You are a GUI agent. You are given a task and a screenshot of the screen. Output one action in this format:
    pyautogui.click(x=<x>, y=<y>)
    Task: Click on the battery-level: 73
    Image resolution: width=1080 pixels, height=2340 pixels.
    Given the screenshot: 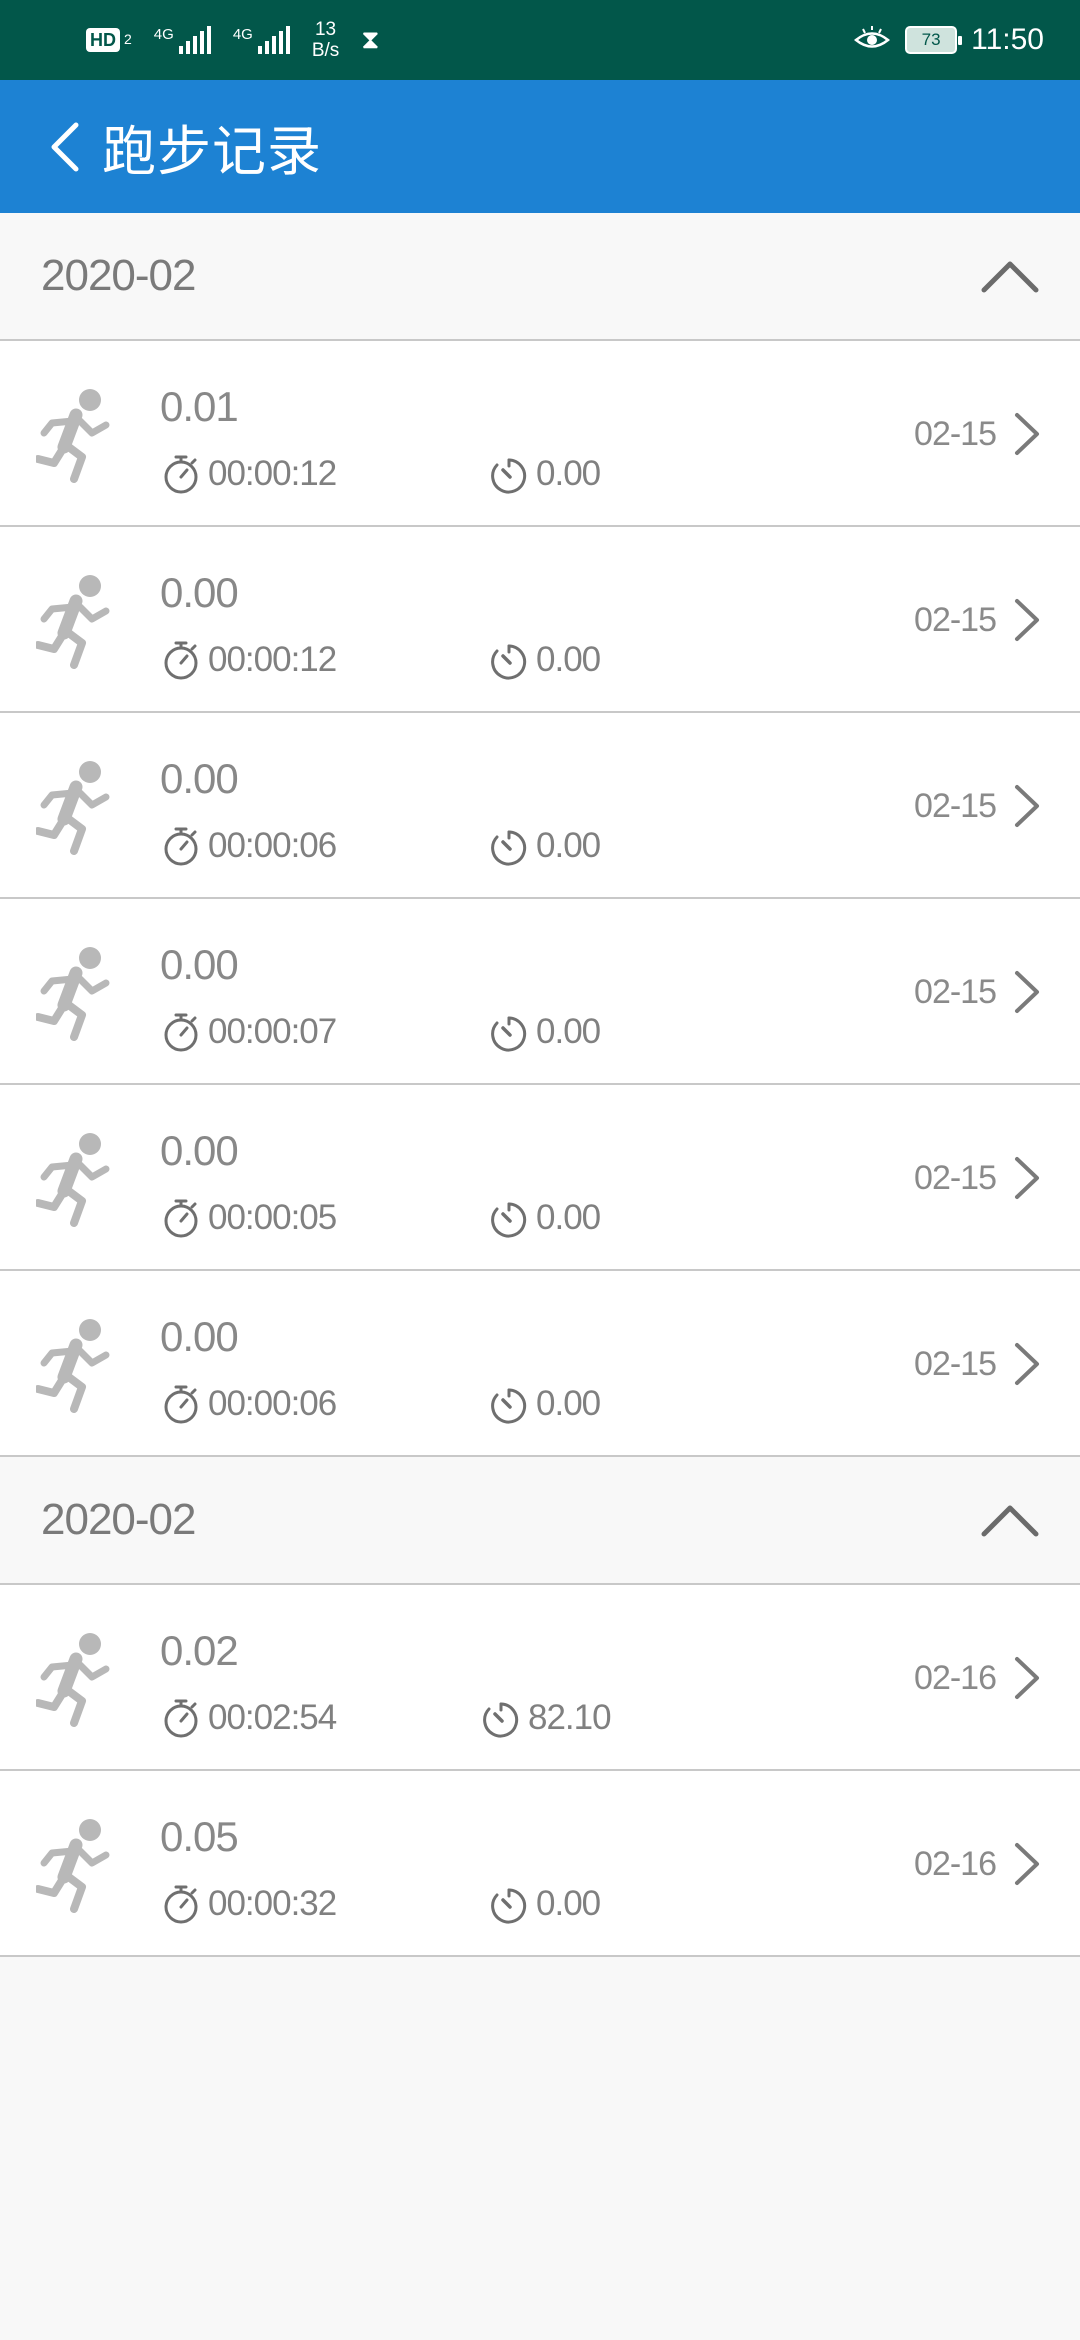 What is the action you would take?
    pyautogui.click(x=931, y=39)
    